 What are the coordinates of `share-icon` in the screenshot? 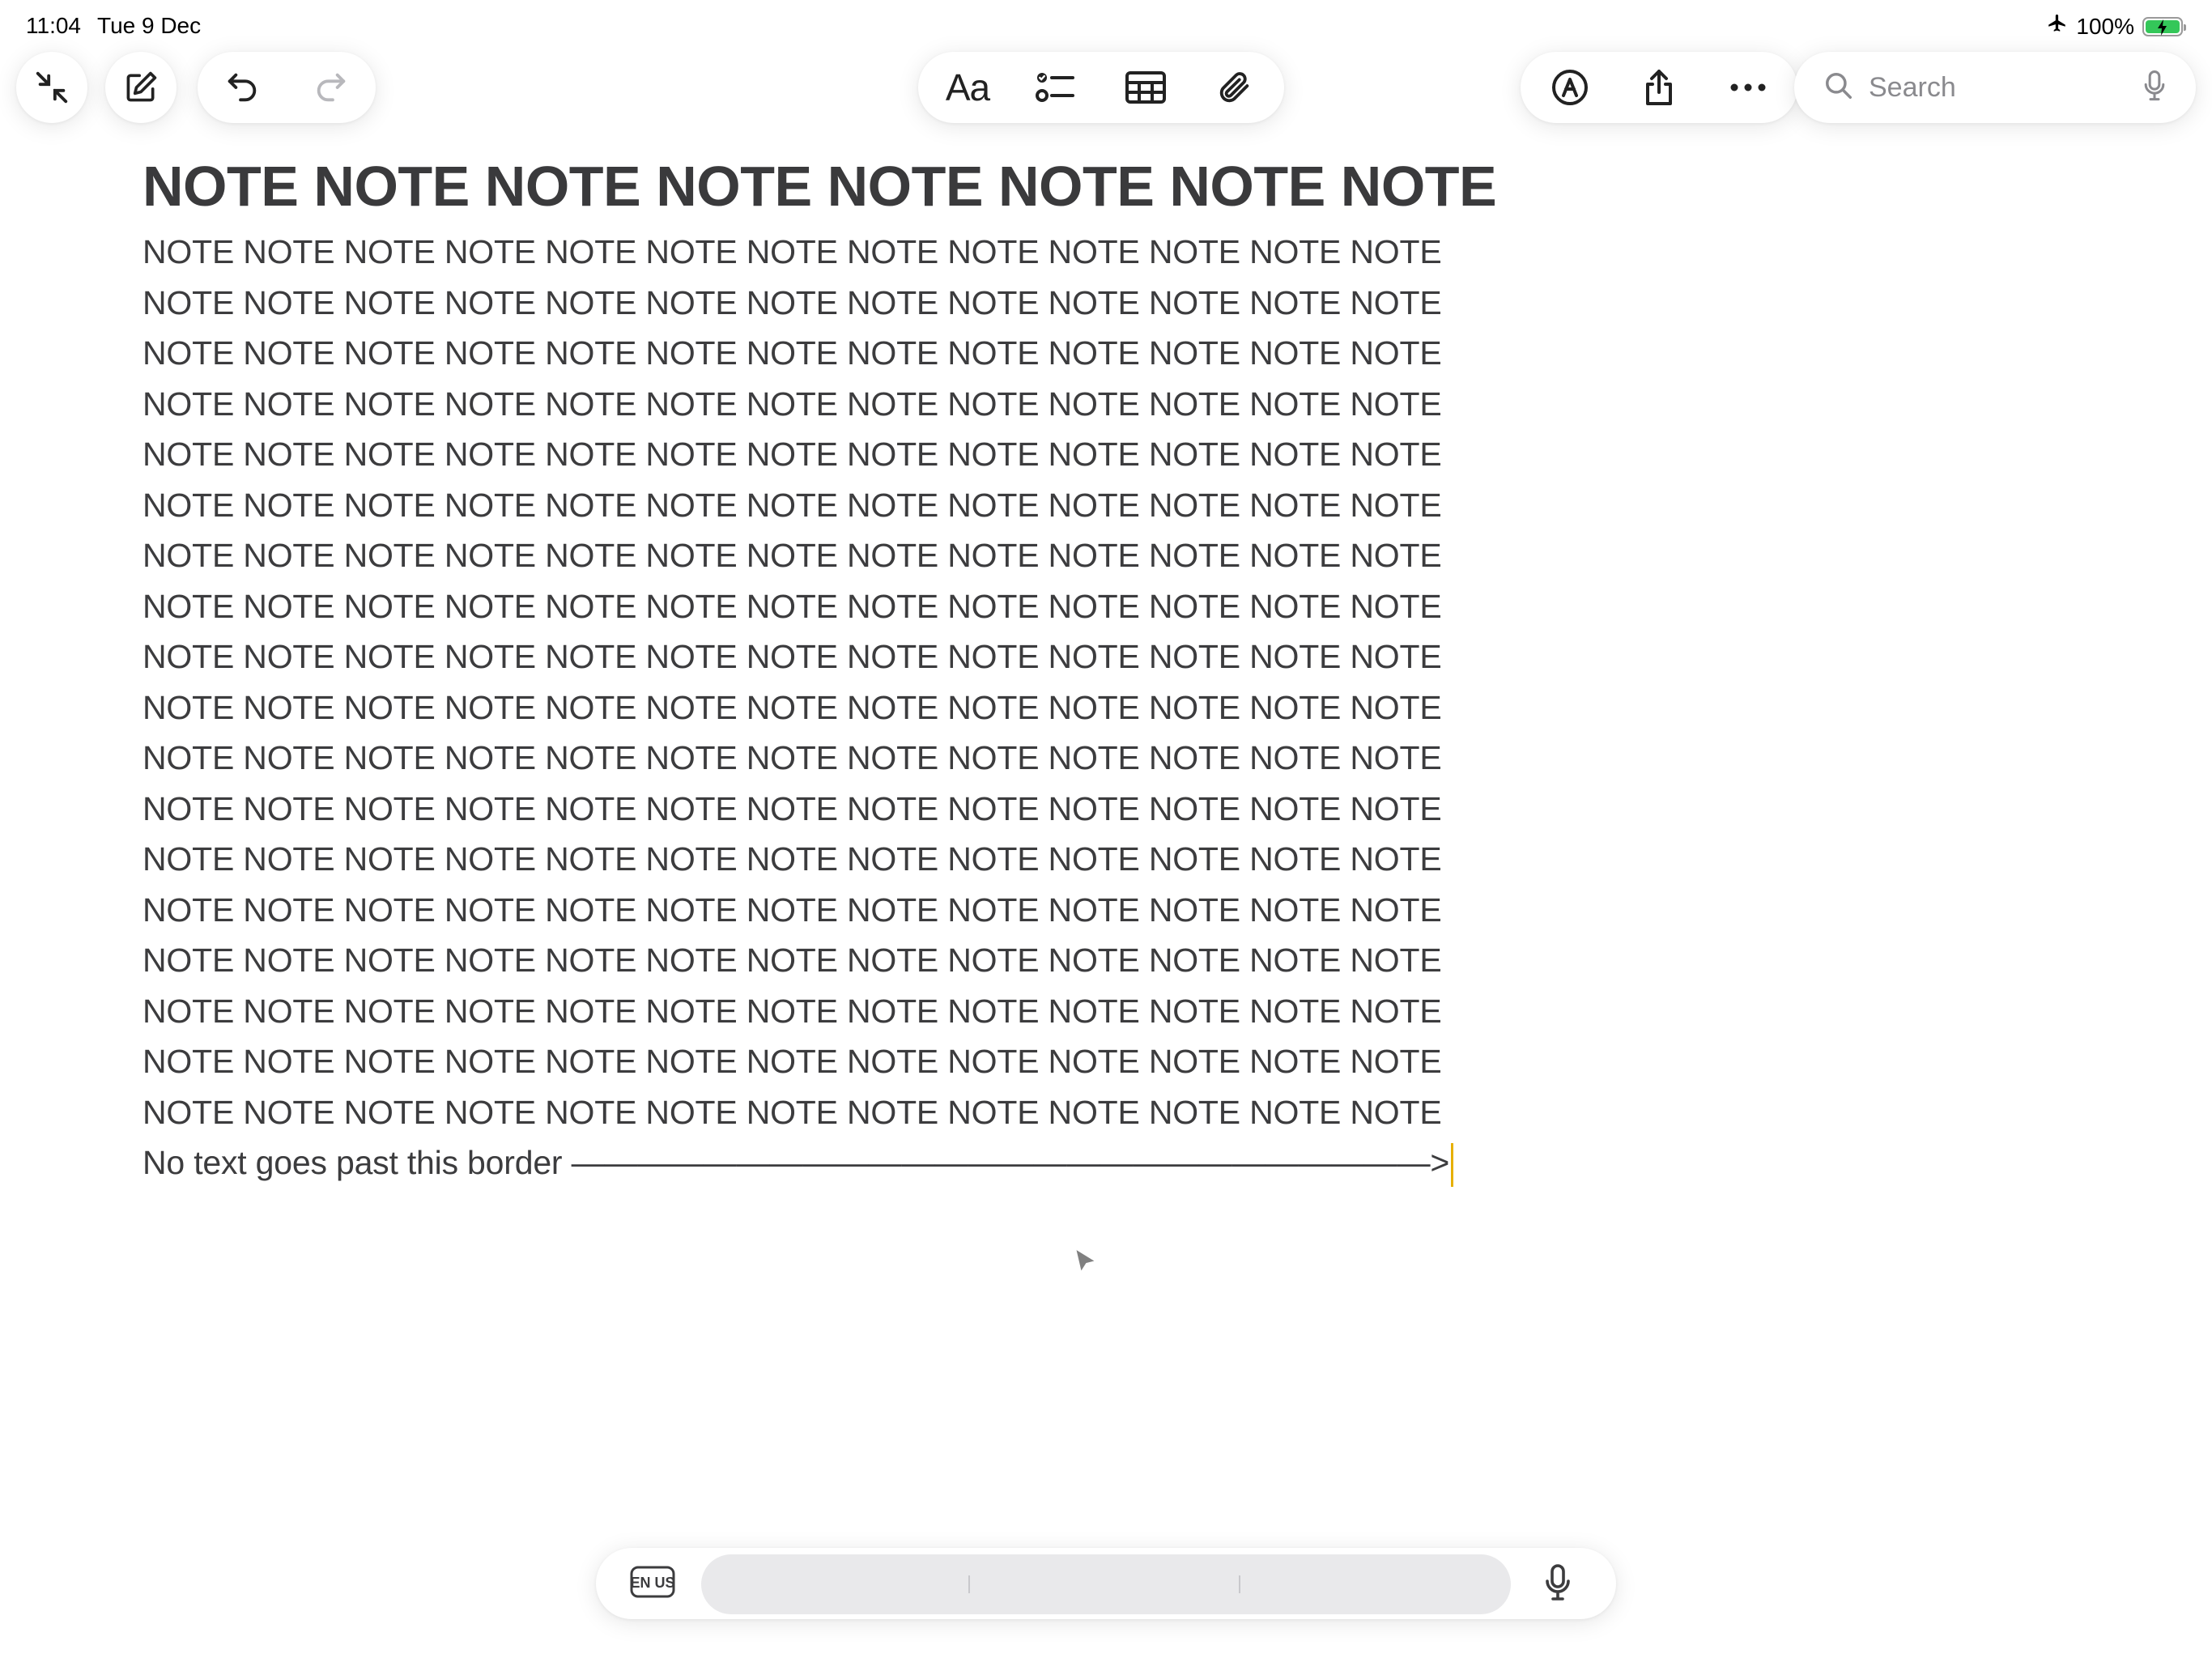 It's located at (1659, 87).